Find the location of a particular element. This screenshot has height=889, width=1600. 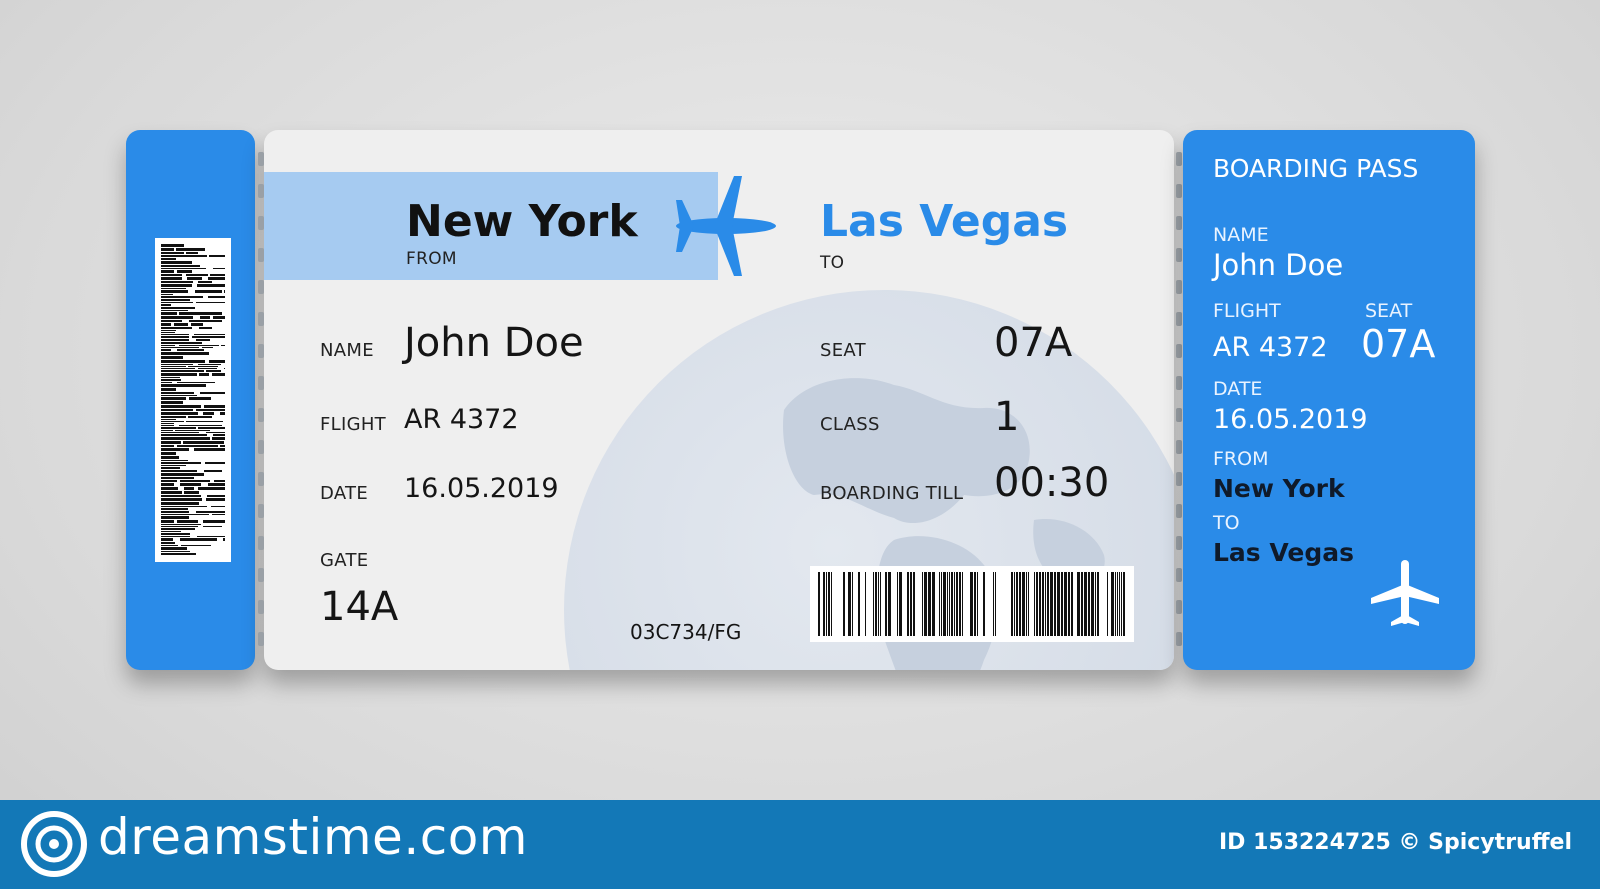

stub-name-label: NAME is located at coordinates (1241, 235).